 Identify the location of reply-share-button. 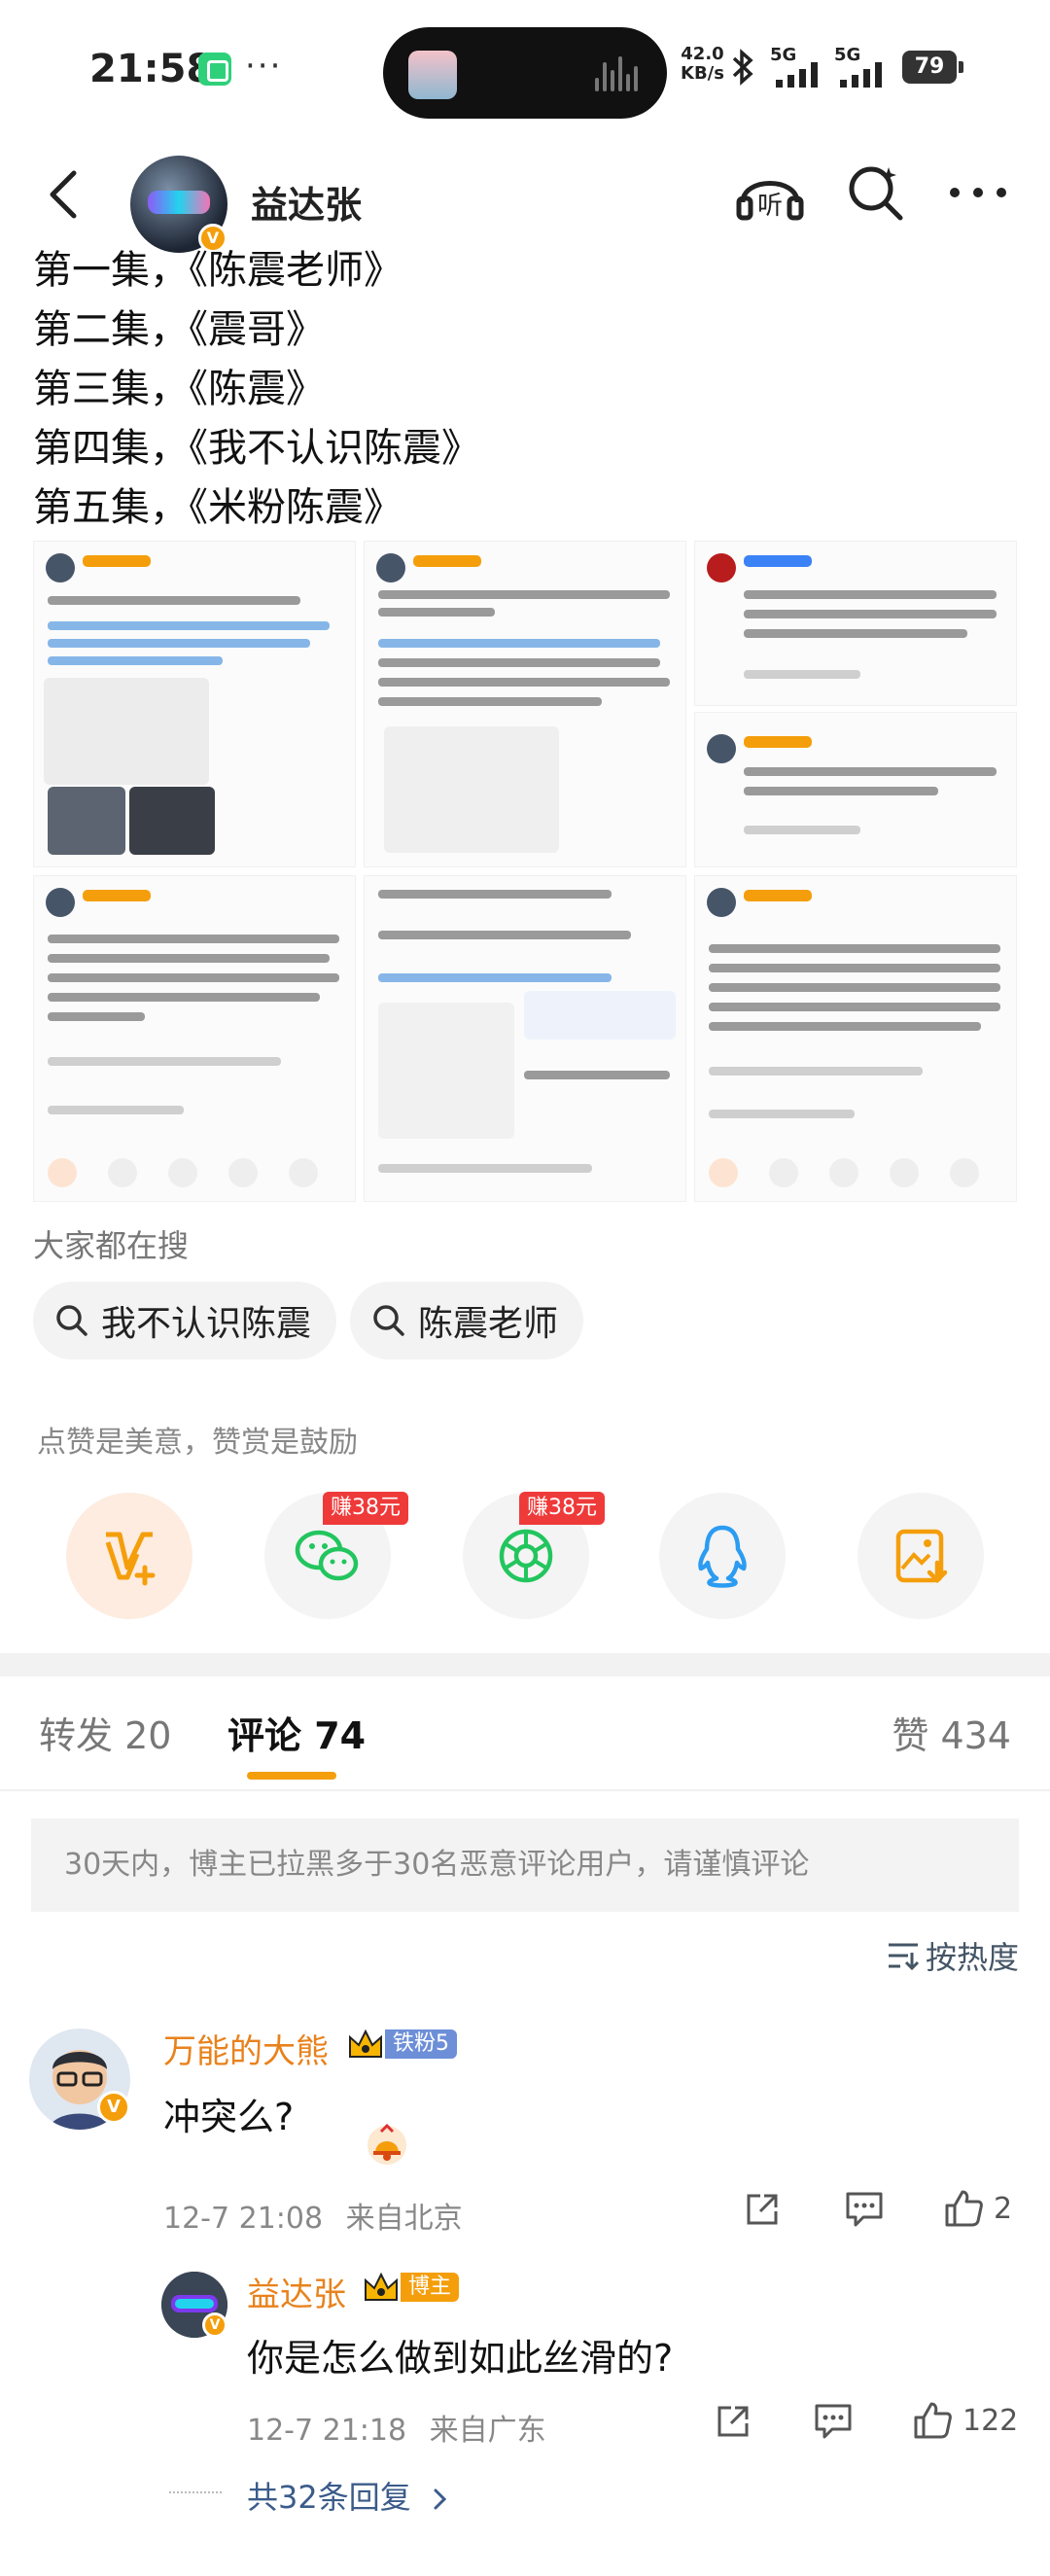
(733, 2422).